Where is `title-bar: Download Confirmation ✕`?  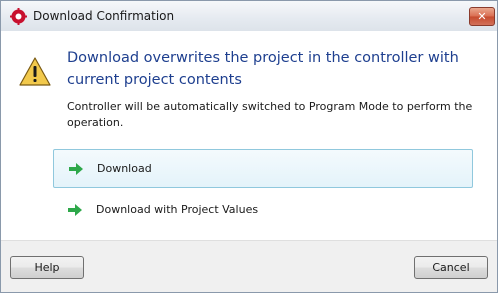 title-bar: Download Confirmation ✕ is located at coordinates (249, 16).